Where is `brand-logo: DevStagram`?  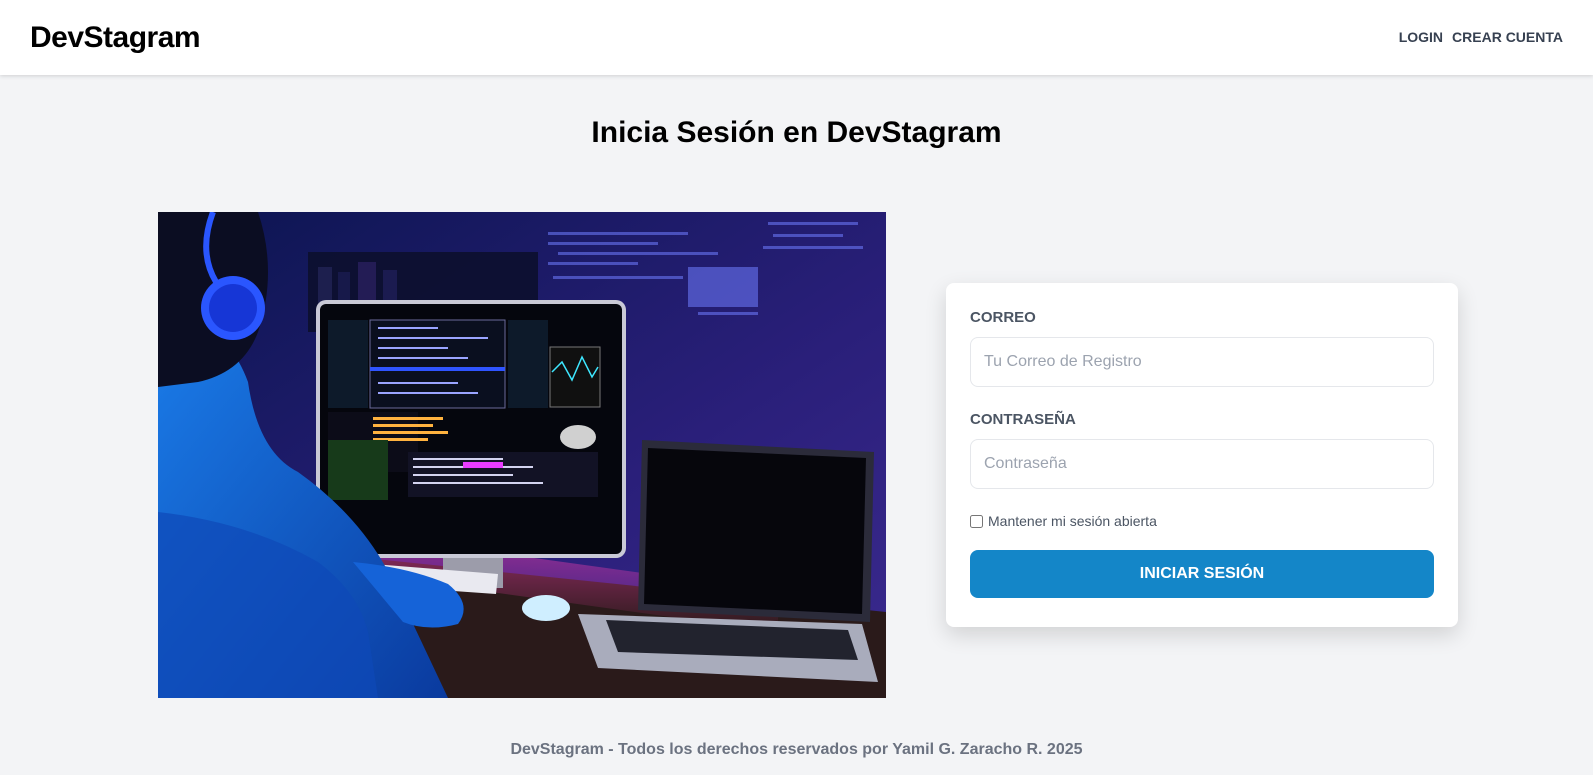
brand-logo: DevStagram is located at coordinates (115, 38).